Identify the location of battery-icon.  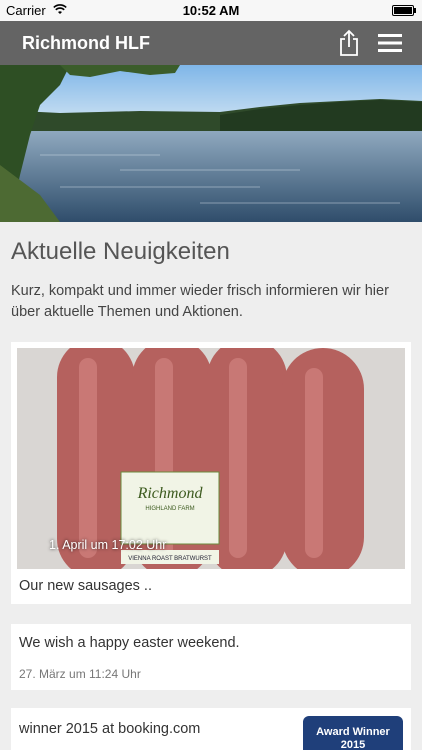
(404, 10).